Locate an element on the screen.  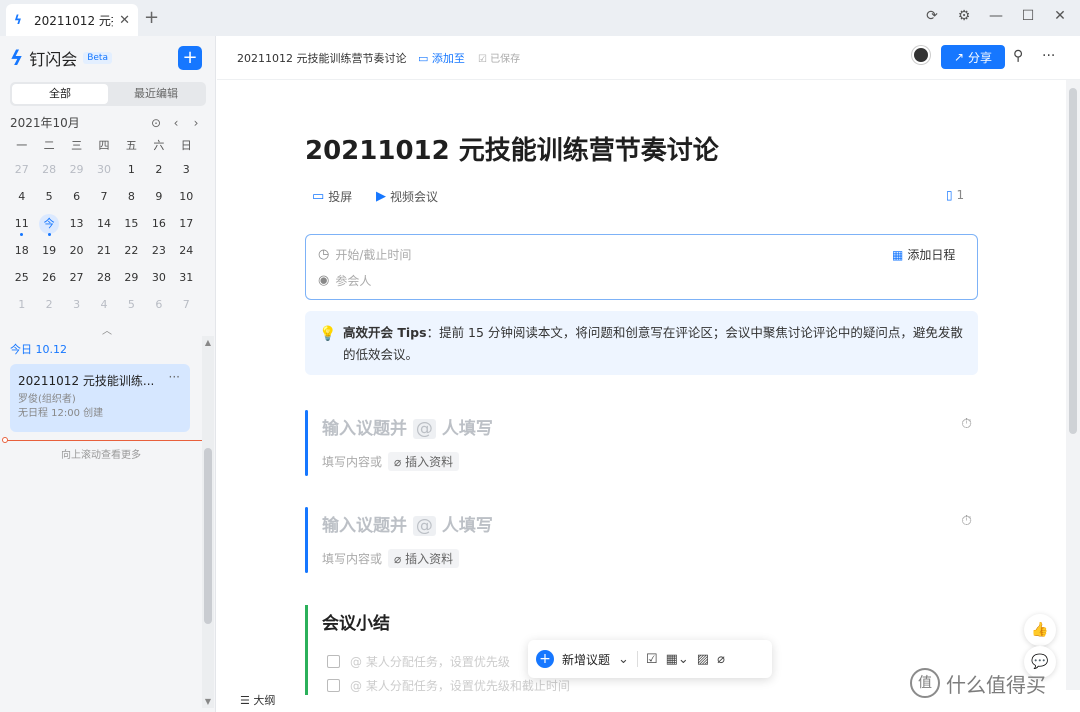
close-window-icon: ✕ is located at coordinates (1060, 16).